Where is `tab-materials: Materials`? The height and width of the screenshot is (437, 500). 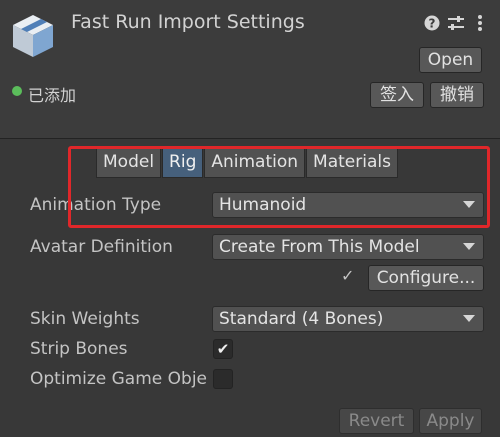
tab-materials: Materials is located at coordinates (352, 162).